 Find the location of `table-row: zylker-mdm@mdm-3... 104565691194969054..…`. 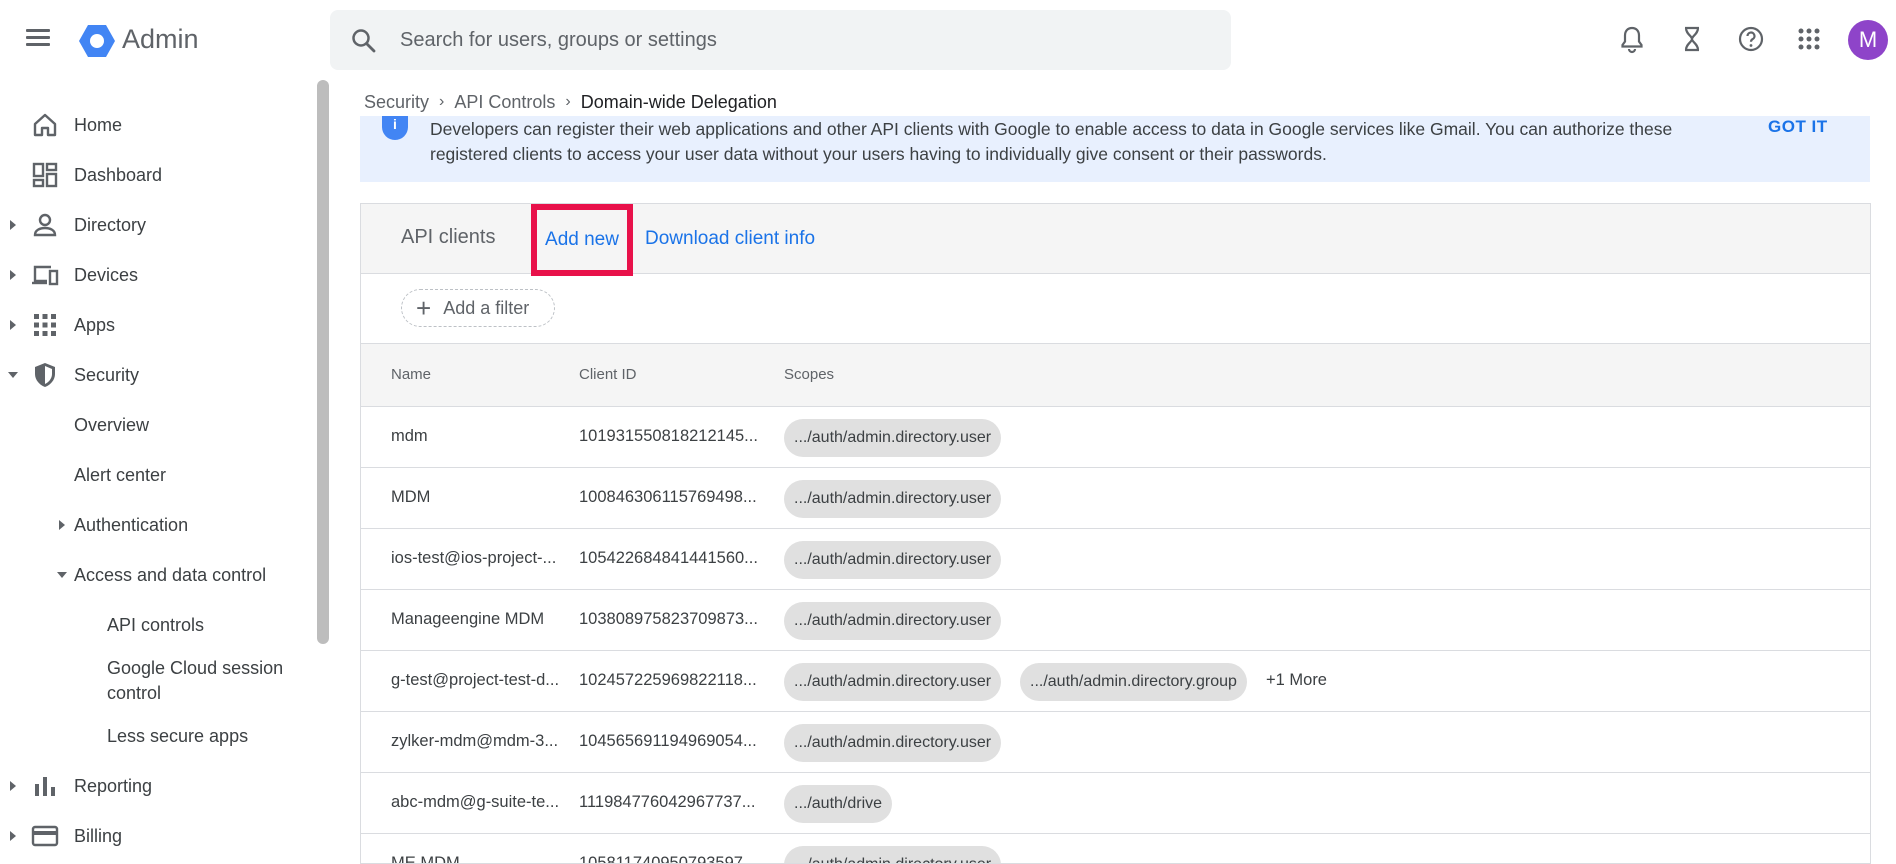

table-row: zylker-mdm@mdm-3... 104565691194969054..… is located at coordinates (1115, 742).